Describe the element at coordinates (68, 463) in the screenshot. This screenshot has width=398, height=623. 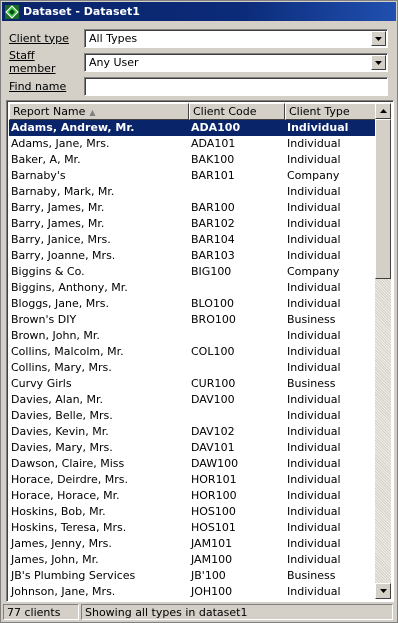
I see `report-name-cell: Dawson, Claire, Miss` at that location.